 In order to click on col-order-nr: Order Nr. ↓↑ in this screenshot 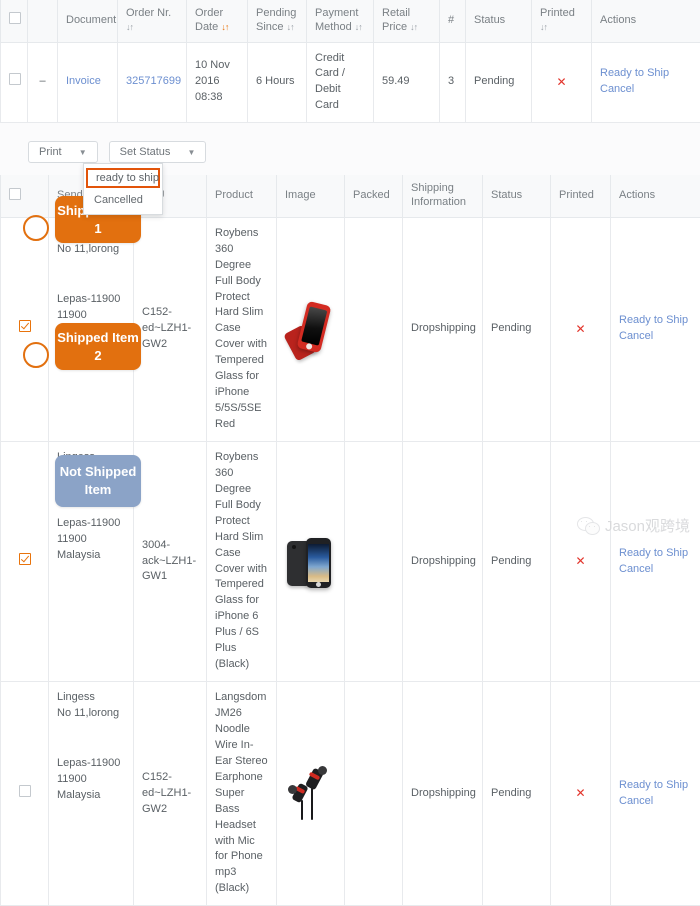, I will do `click(152, 21)`.